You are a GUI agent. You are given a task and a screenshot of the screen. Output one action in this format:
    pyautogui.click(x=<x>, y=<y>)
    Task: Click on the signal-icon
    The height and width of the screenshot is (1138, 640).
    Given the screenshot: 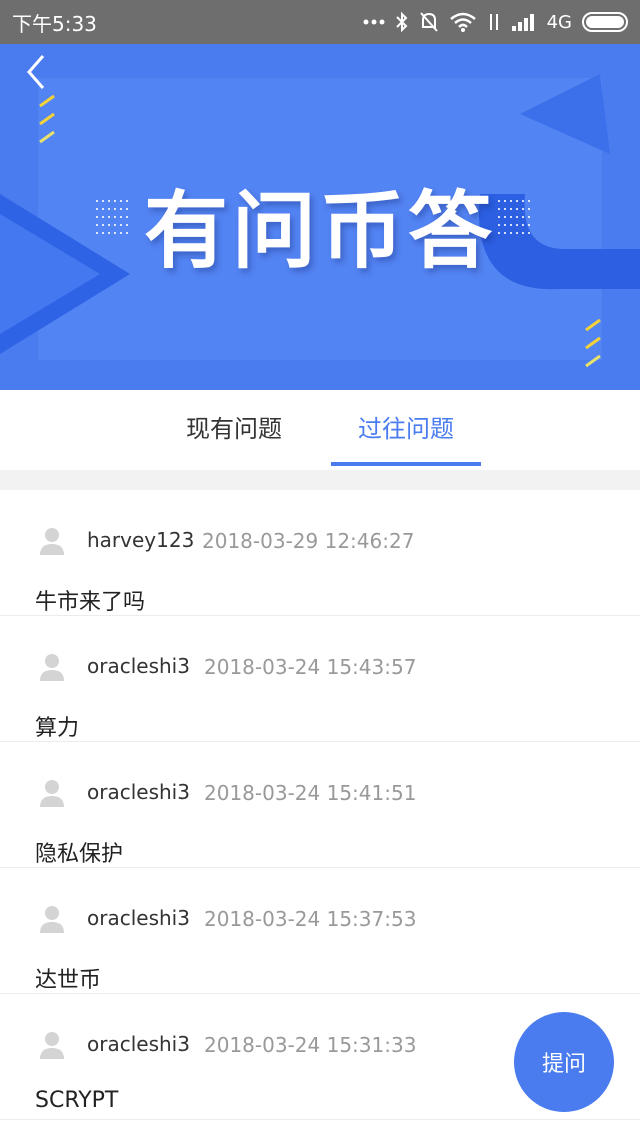 What is the action you would take?
    pyautogui.click(x=524, y=22)
    